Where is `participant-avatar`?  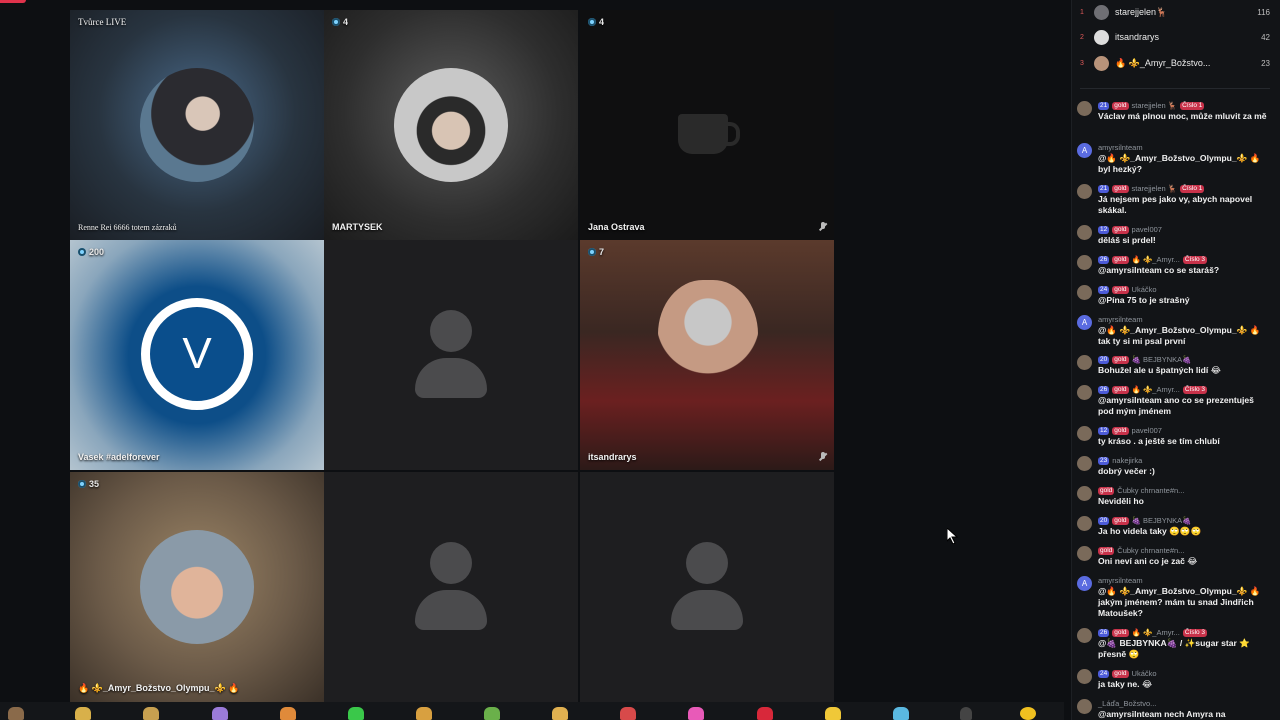 participant-avatar is located at coordinates (197, 587).